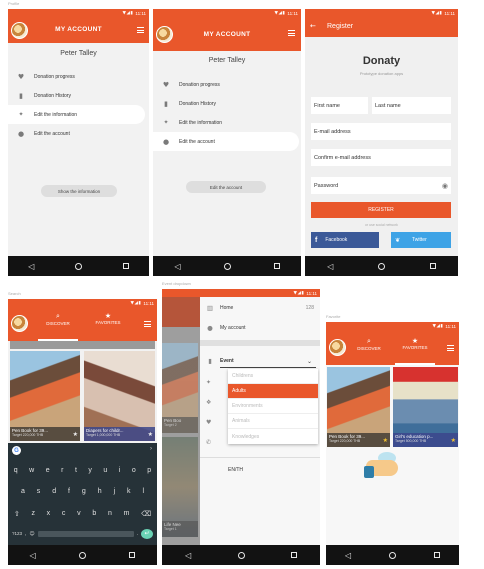 The height and width of the screenshot is (569, 484). Describe the element at coordinates (381, 73) in the screenshot. I see `tagline: Prototype donation apps` at that location.